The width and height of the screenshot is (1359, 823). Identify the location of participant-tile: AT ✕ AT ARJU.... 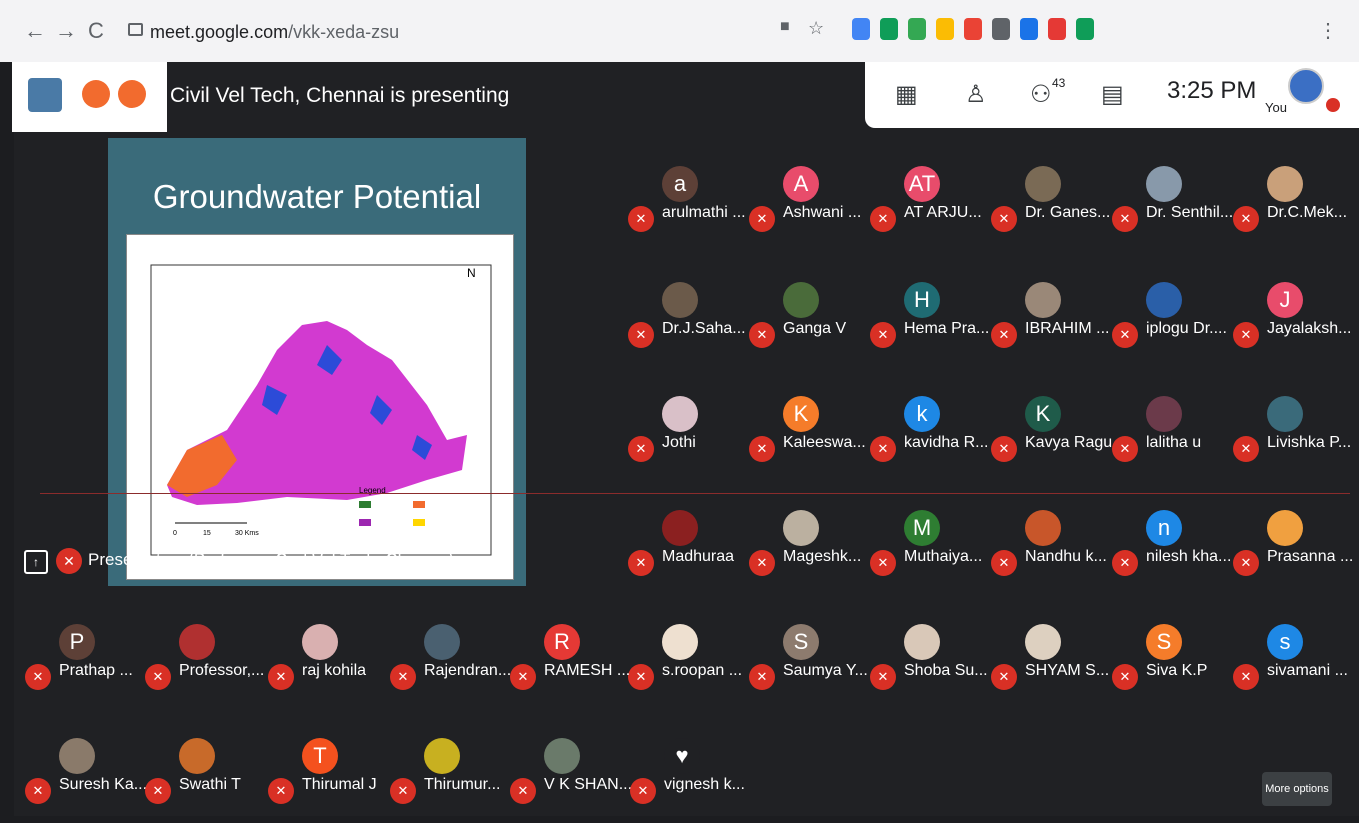
(930, 208).